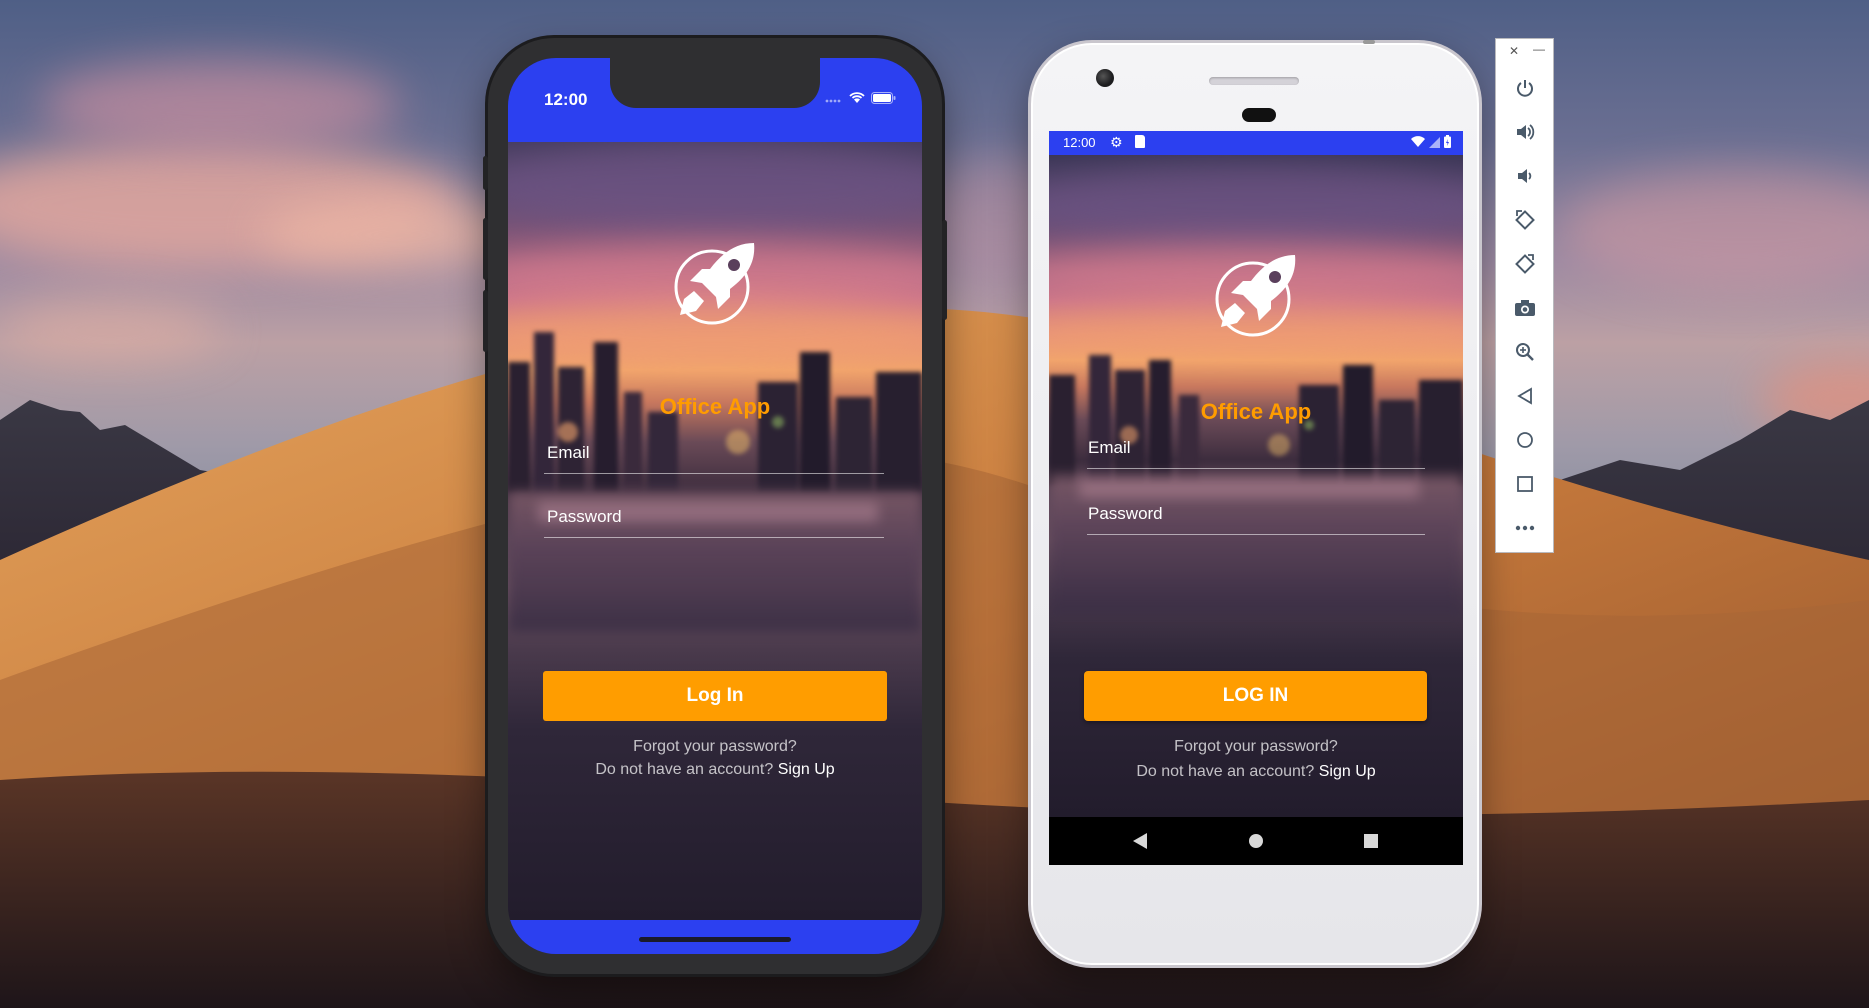 The image size is (1869, 1008). I want to click on settings-icon: ⚙, so click(1116, 142).